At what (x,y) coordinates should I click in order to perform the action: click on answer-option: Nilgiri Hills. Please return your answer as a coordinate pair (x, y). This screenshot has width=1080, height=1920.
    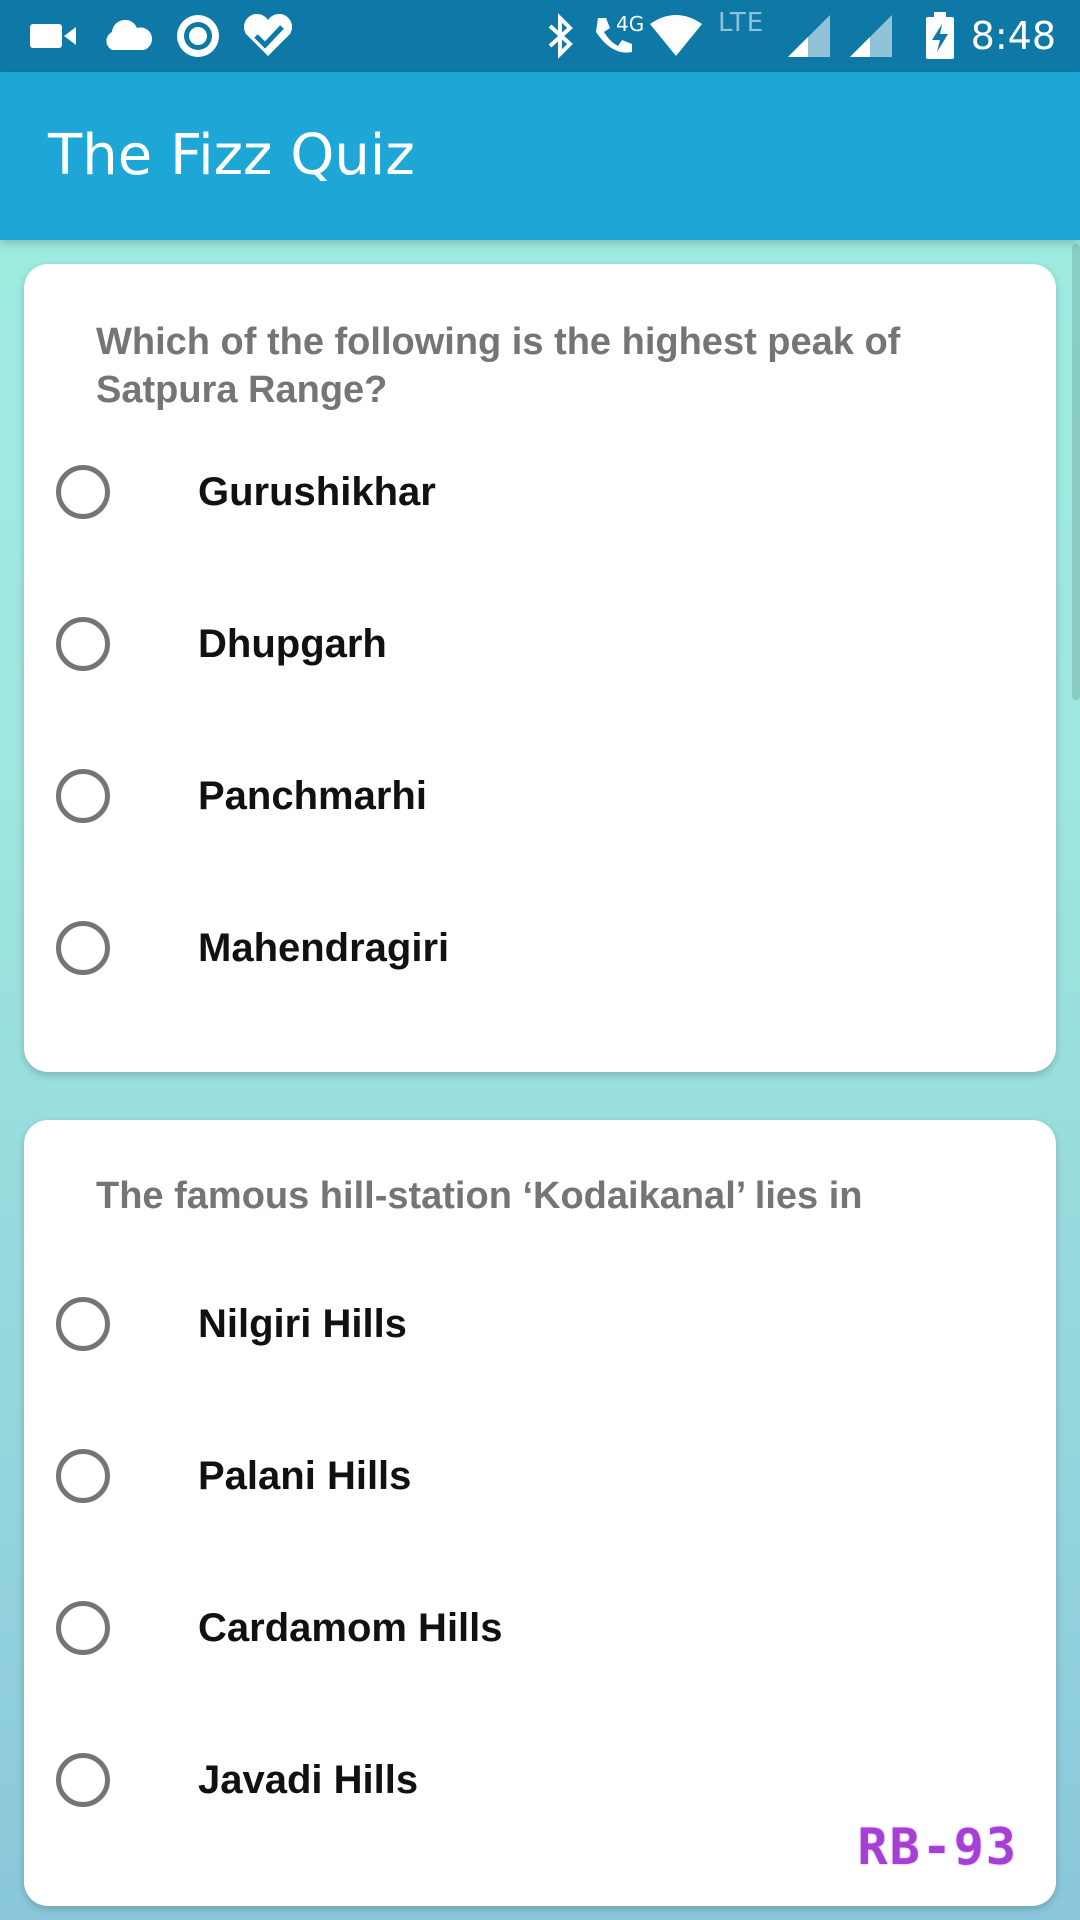
    Looking at the image, I should click on (526, 1324).